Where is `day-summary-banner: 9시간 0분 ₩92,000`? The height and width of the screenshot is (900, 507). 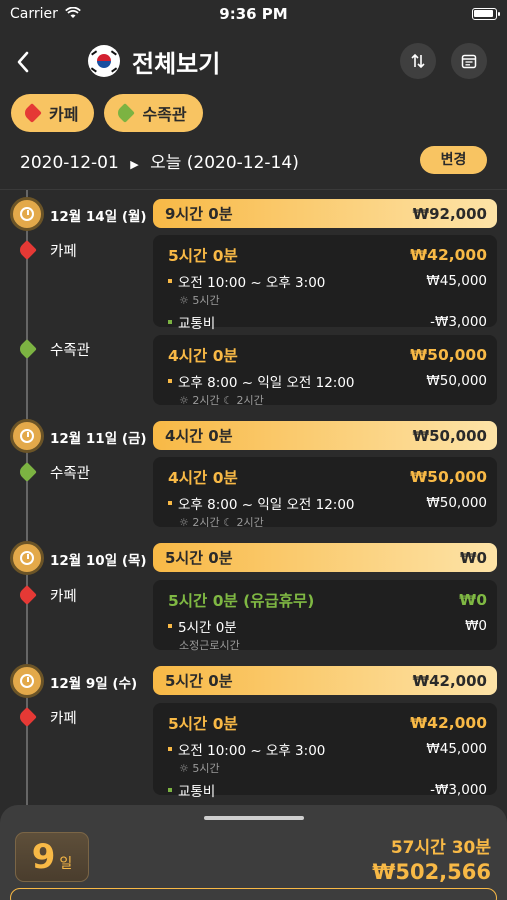
day-summary-banner: 9시간 0분 ₩92,000 is located at coordinates (325, 213).